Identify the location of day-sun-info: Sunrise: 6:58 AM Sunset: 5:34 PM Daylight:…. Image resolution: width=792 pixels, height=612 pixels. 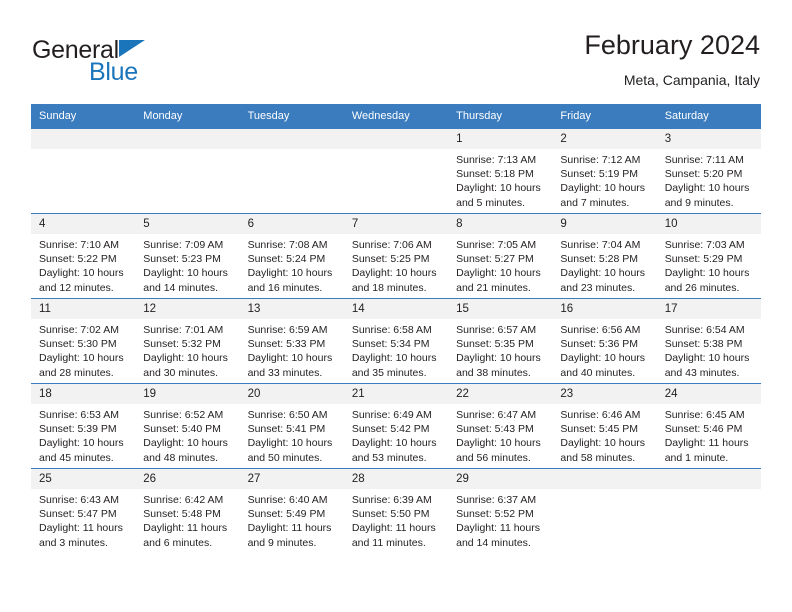
(396, 349).